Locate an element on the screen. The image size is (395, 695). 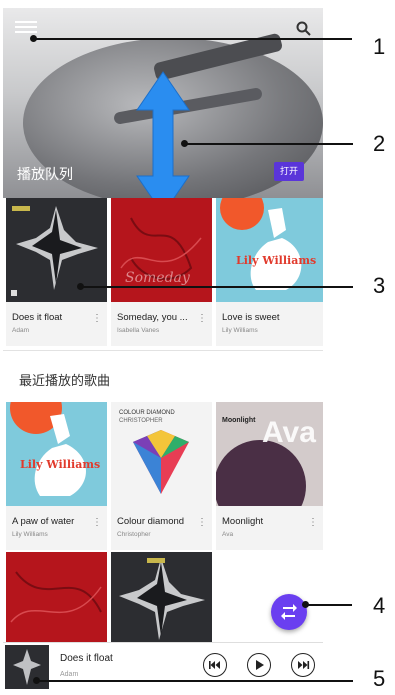
callout-number-4: 4 is located at coordinates (379, 605).